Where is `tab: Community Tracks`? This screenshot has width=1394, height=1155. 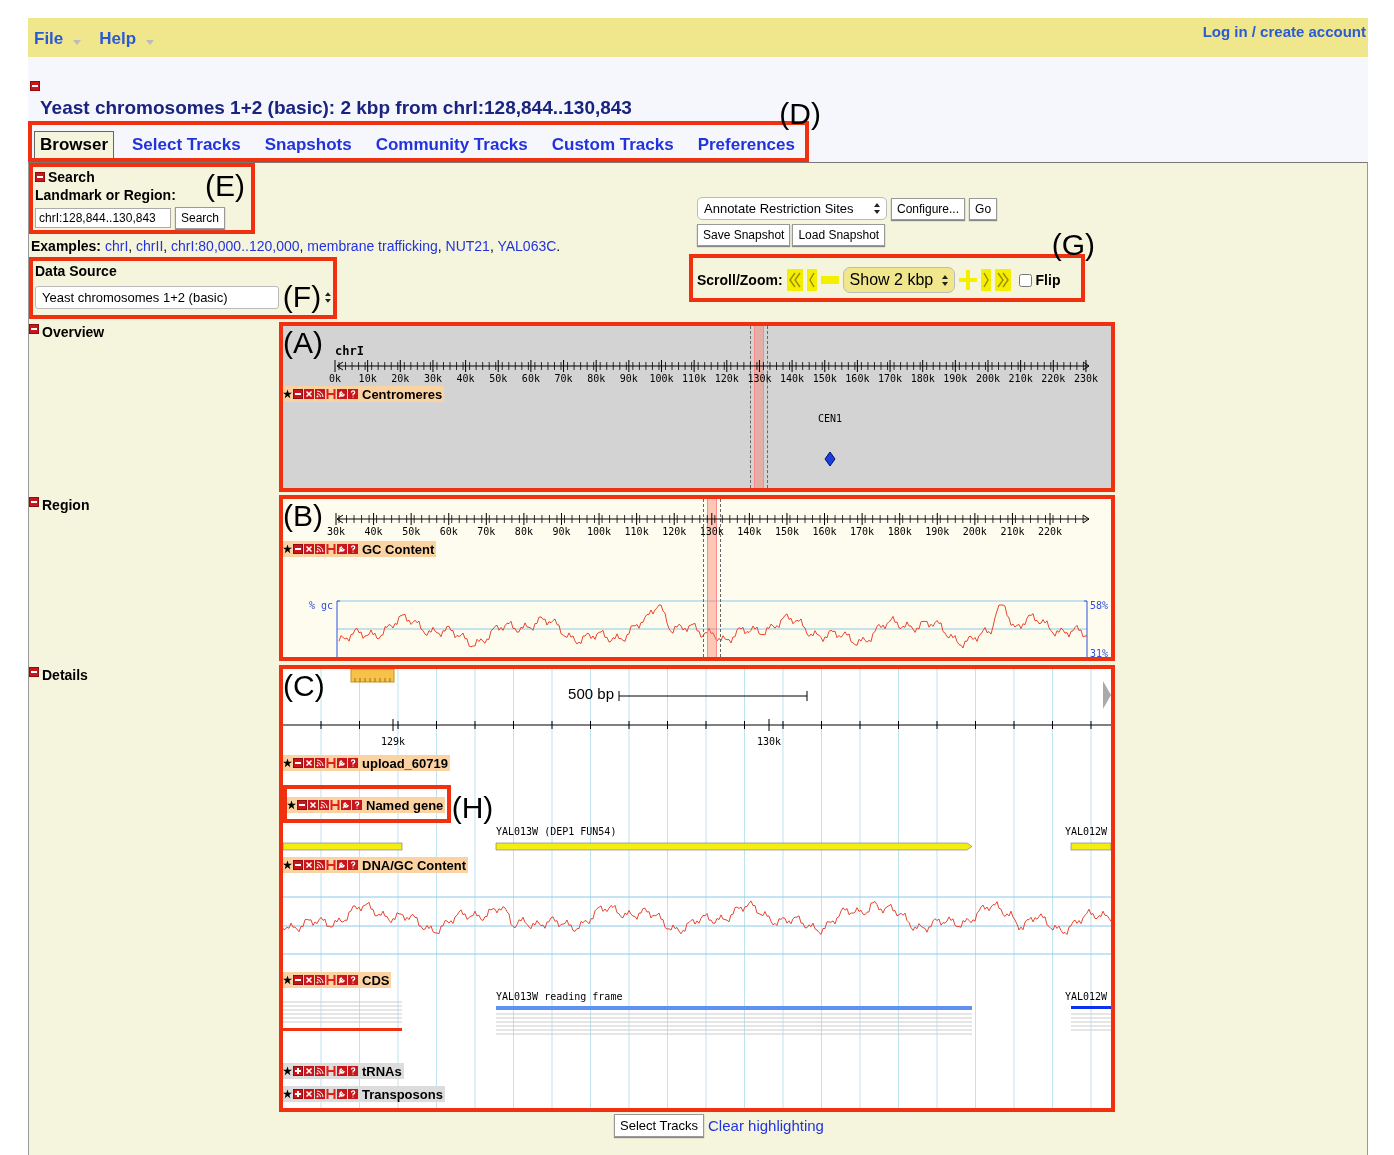
tab: Community Tracks is located at coordinates (451, 144).